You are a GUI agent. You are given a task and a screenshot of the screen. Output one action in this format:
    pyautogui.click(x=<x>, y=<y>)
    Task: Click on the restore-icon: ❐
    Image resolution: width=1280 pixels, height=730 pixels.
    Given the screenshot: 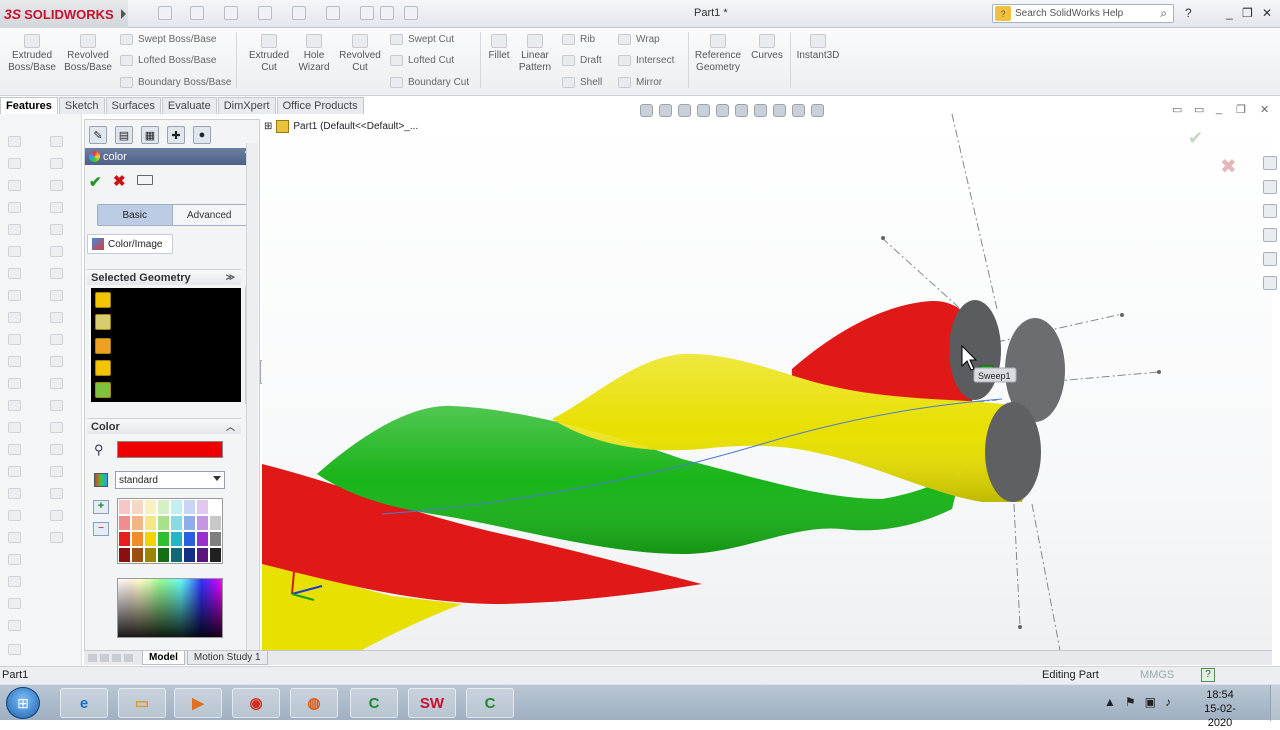 What is the action you would take?
    pyautogui.click(x=1247, y=13)
    